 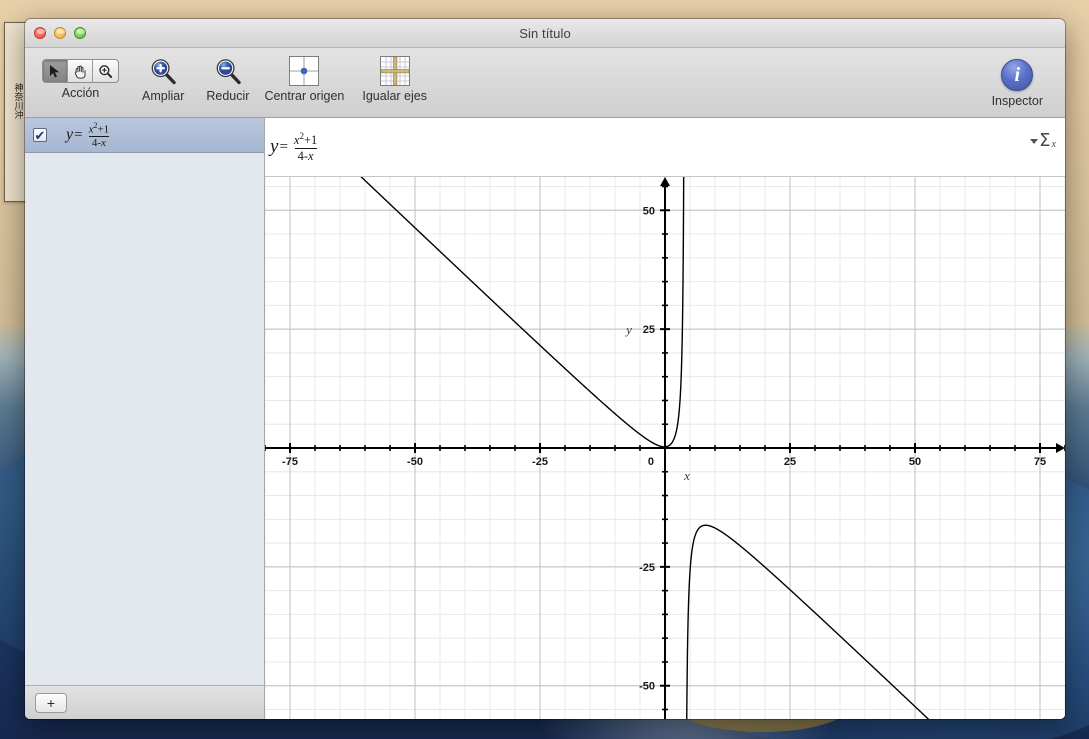 I want to click on center-origin-icon, so click(x=304, y=71).